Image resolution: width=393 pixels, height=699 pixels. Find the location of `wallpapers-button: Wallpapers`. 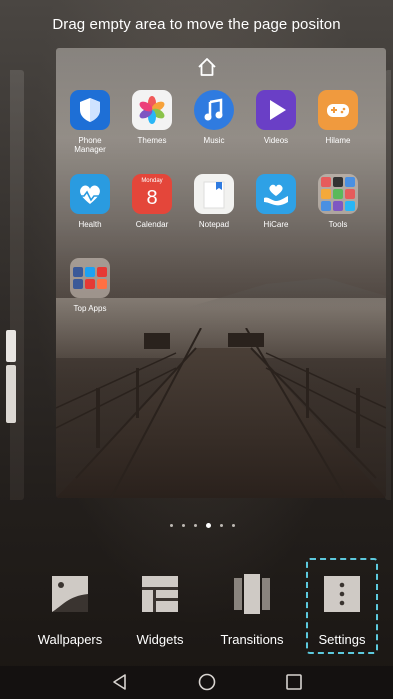

wallpapers-button: Wallpapers is located at coordinates (70, 602).